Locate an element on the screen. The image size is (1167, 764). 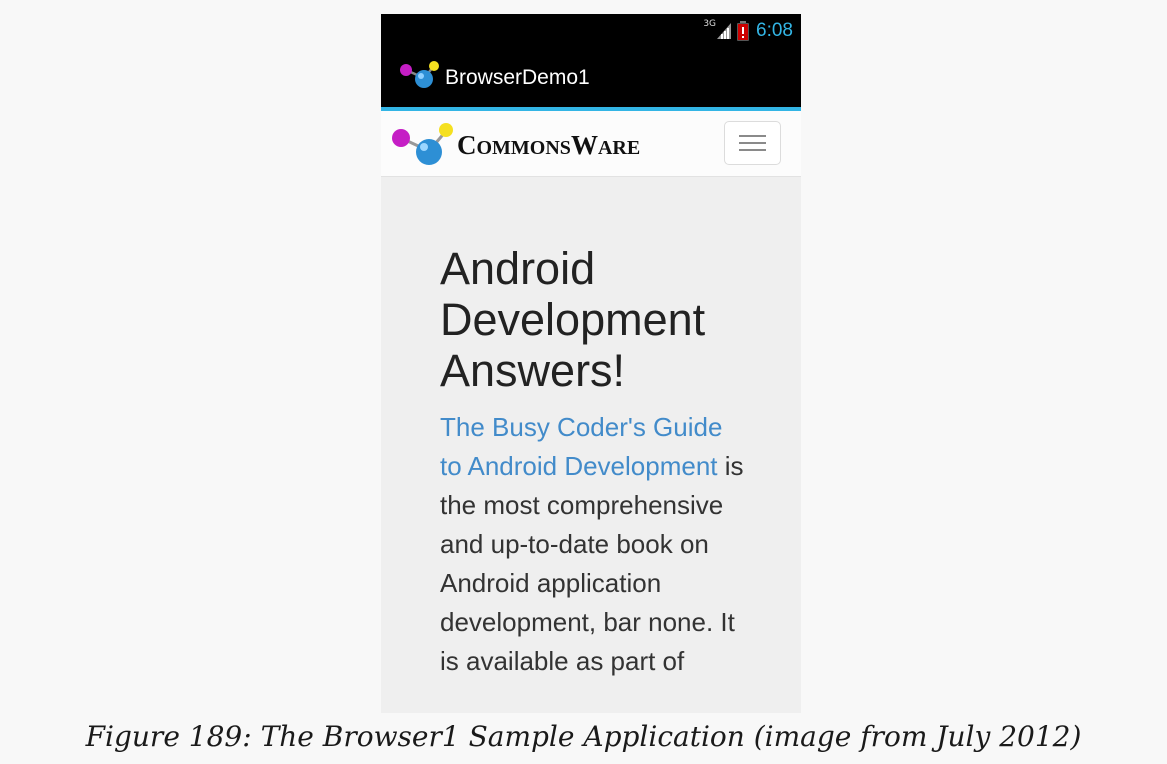
headline-line: Answers! is located at coordinates (533, 370).